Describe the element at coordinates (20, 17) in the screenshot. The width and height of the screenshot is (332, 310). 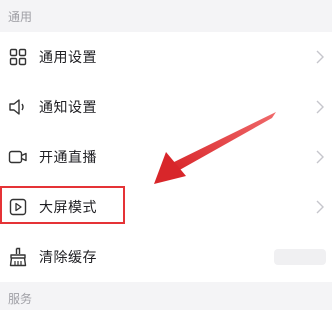
I see `section-header-general: 通用` at that location.